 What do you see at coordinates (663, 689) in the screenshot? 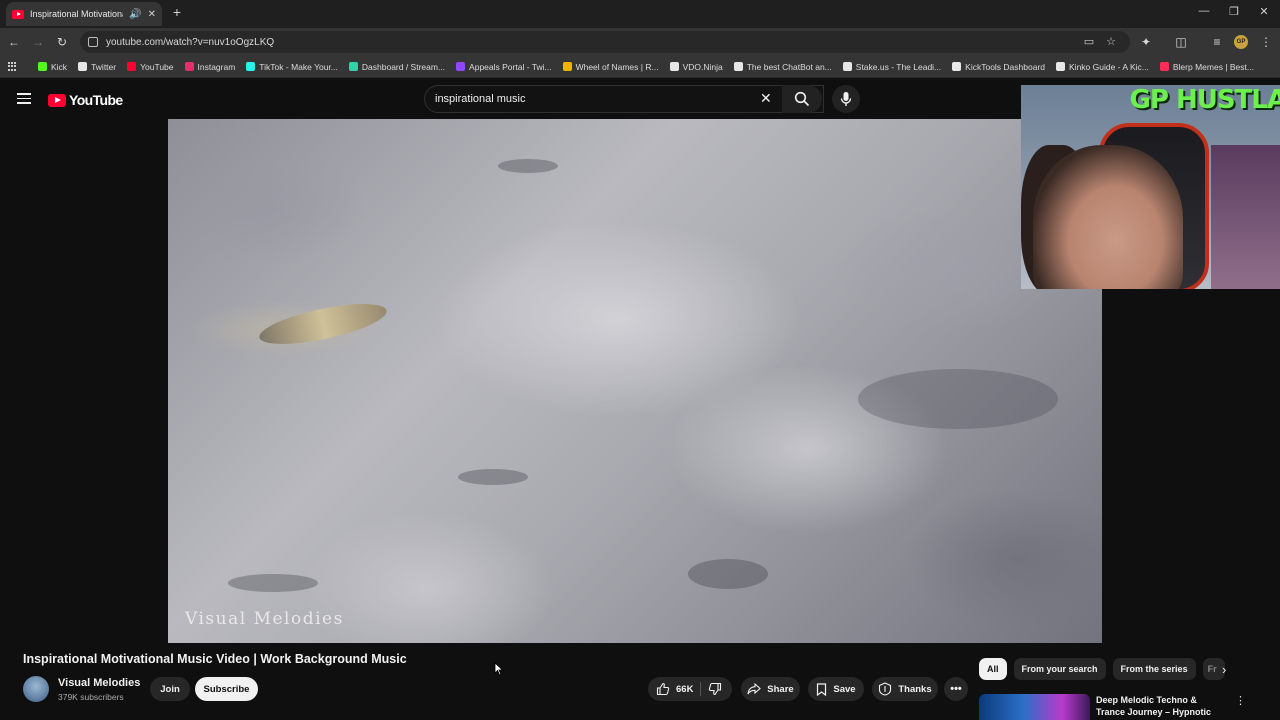
I see `thumbs-up-icon` at bounding box center [663, 689].